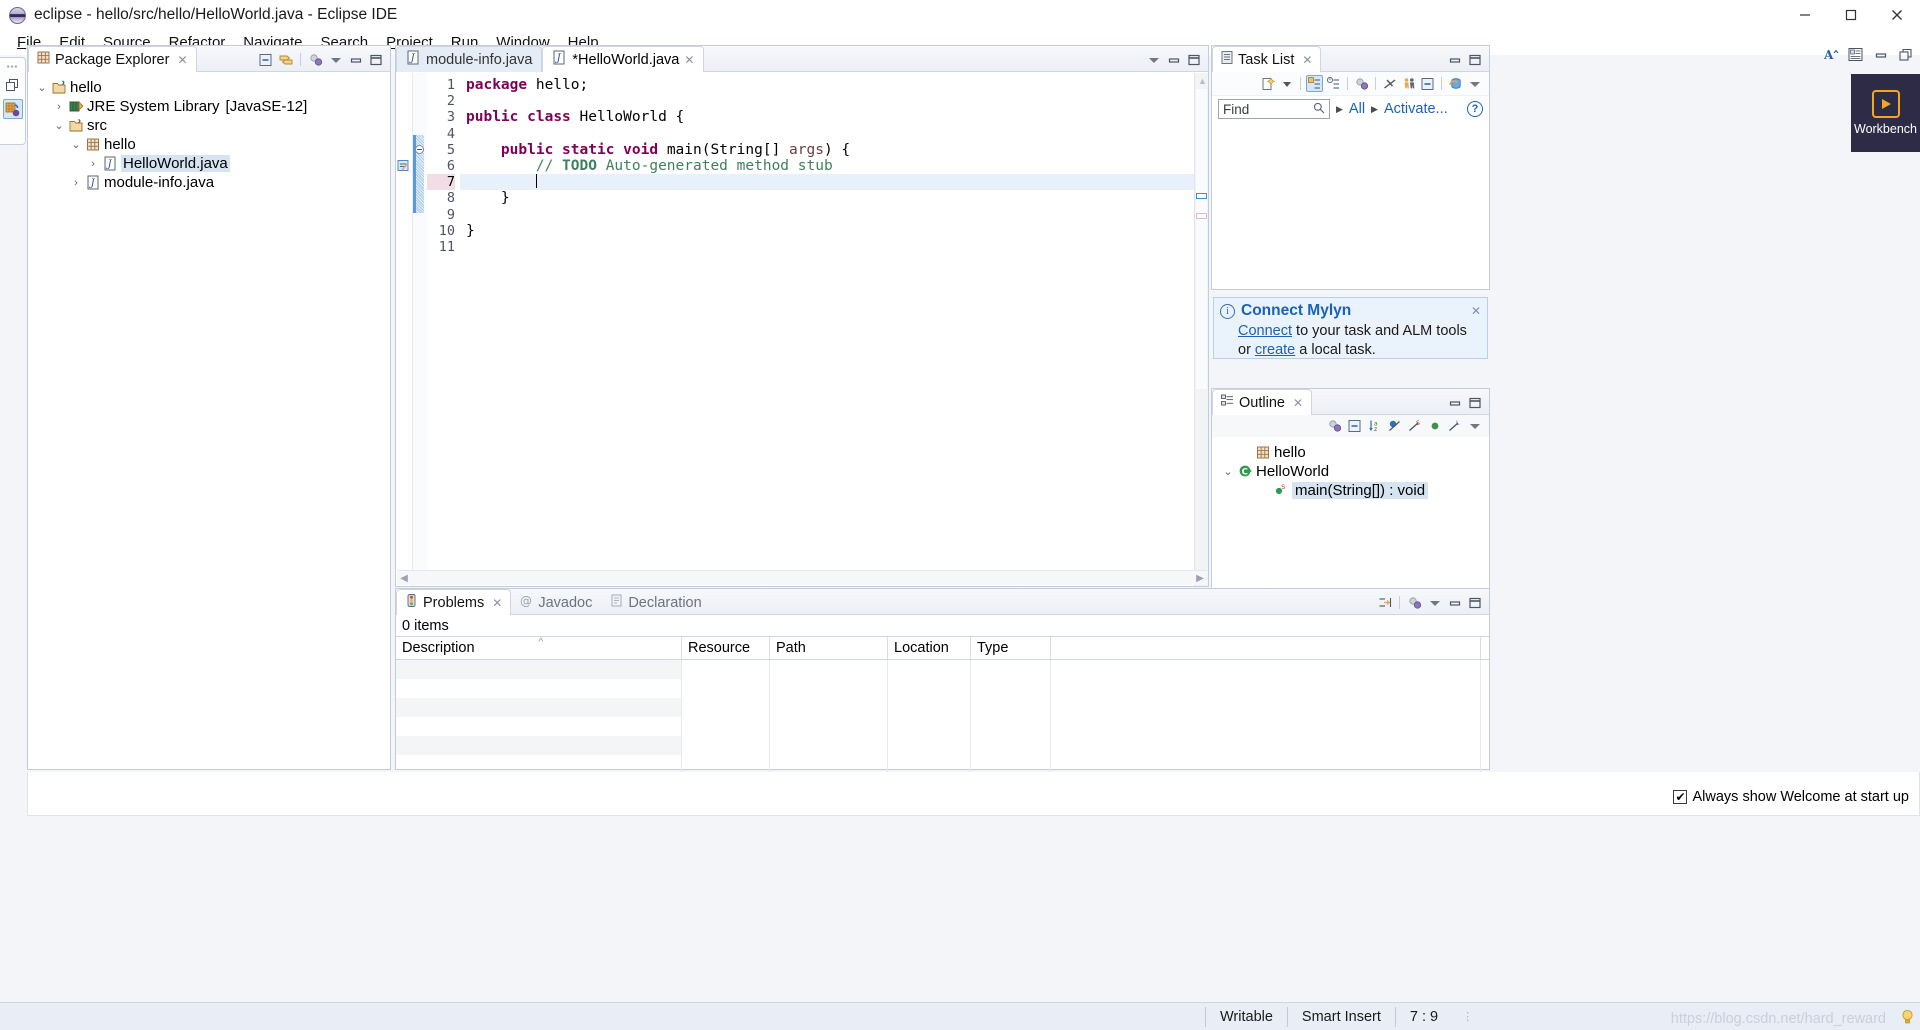 The image size is (1920, 1030). I want to click on new-task-dropdown-icon, so click(1286, 83).